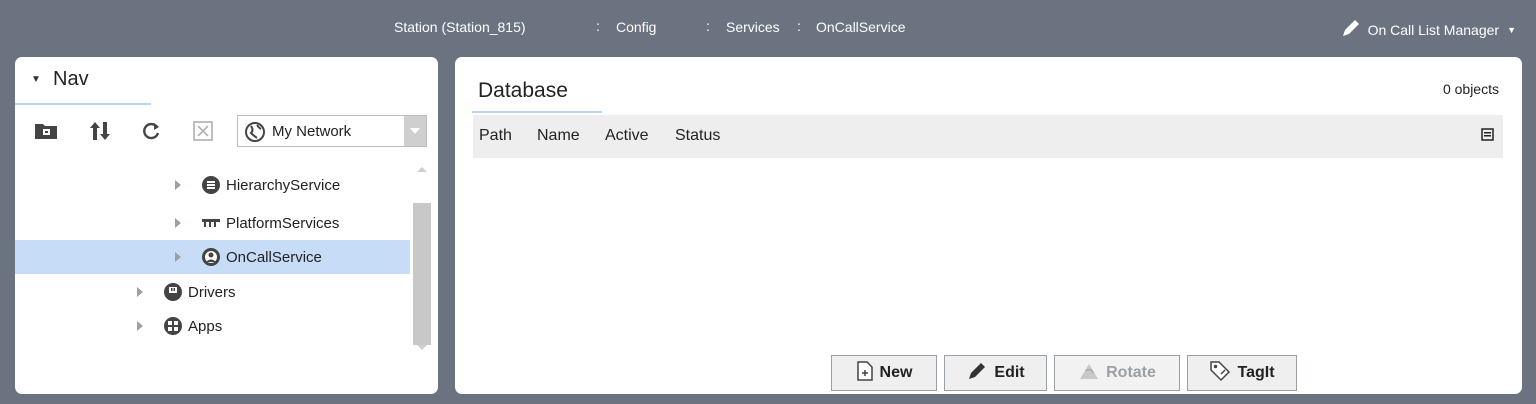 Image resolution: width=1536 pixels, height=404 pixels. What do you see at coordinates (255, 134) in the screenshot?
I see `globe-icon` at bounding box center [255, 134].